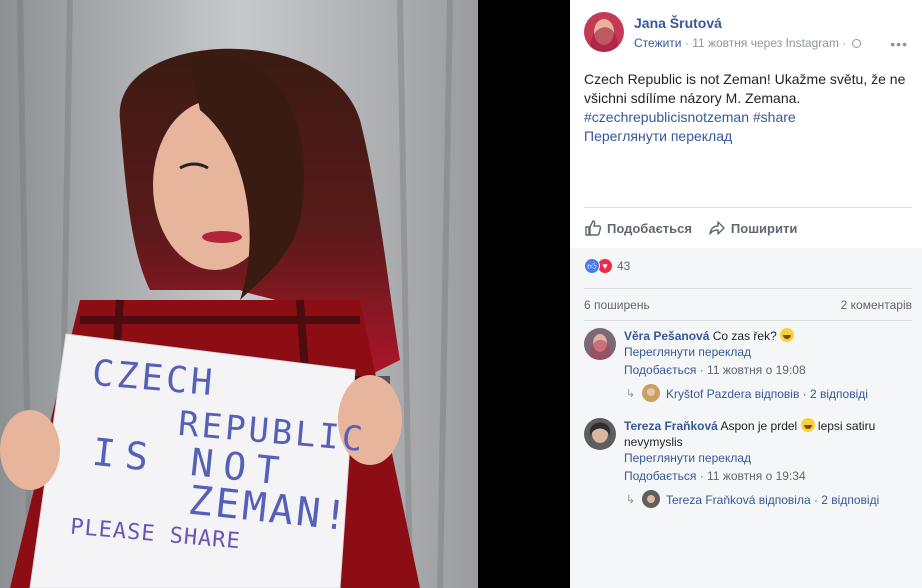  Describe the element at coordinates (856, 43) in the screenshot. I see `globe-icon` at that location.